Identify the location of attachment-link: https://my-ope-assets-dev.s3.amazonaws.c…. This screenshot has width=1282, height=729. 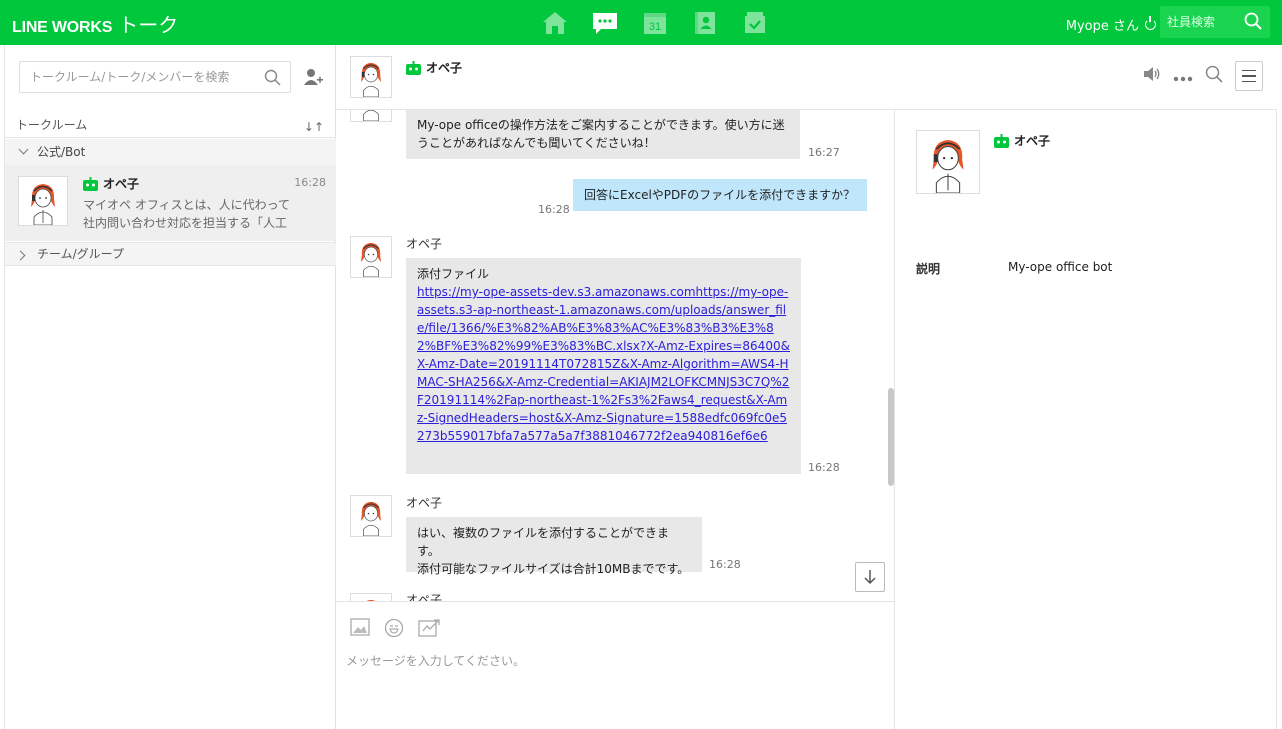
(603, 364).